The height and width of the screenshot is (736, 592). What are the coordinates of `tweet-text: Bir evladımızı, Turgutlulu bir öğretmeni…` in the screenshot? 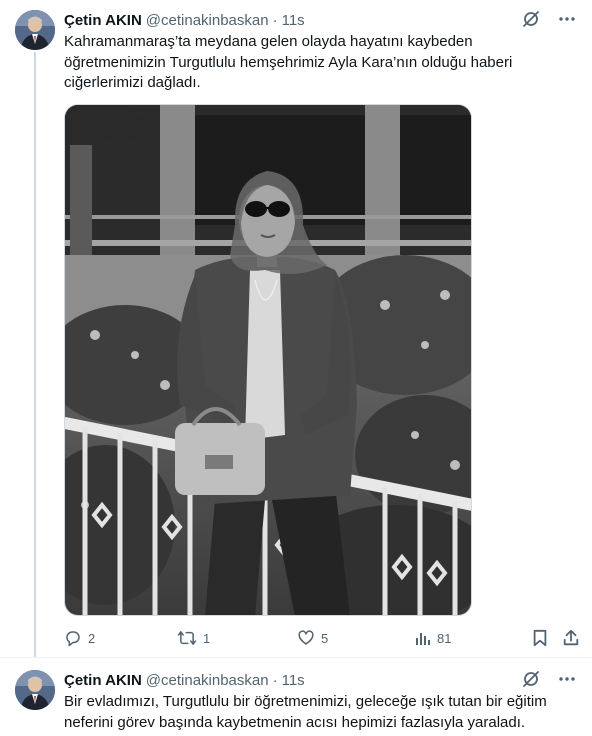 It's located at (305, 712).